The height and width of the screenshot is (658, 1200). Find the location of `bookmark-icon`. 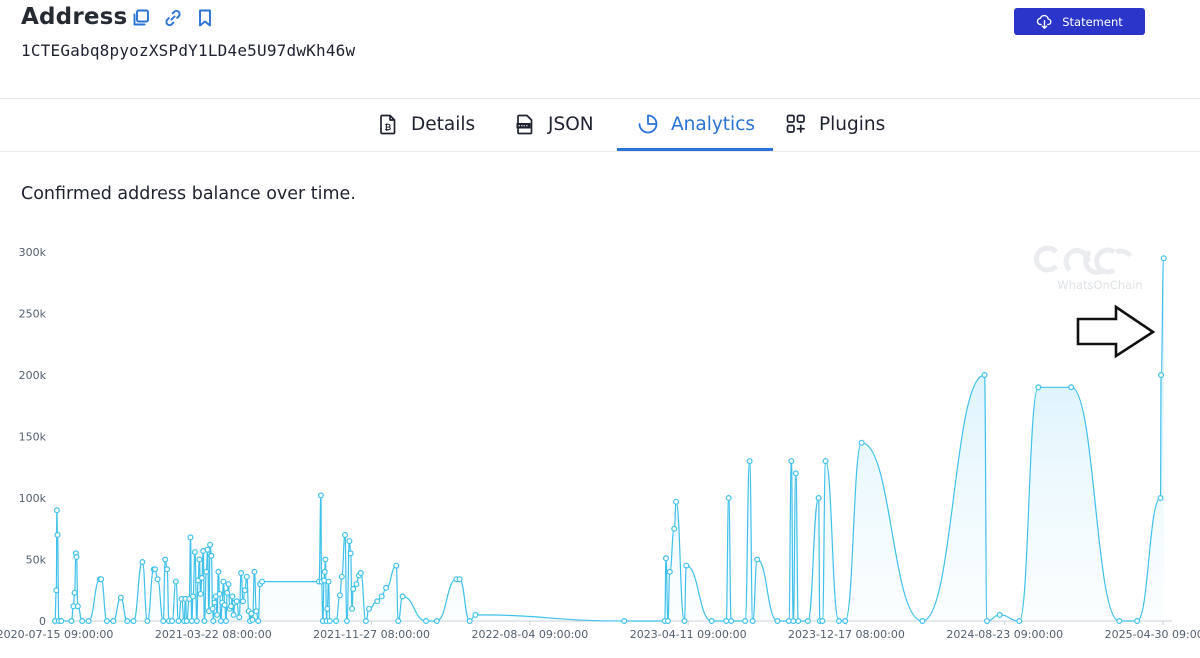

bookmark-icon is located at coordinates (205, 18).